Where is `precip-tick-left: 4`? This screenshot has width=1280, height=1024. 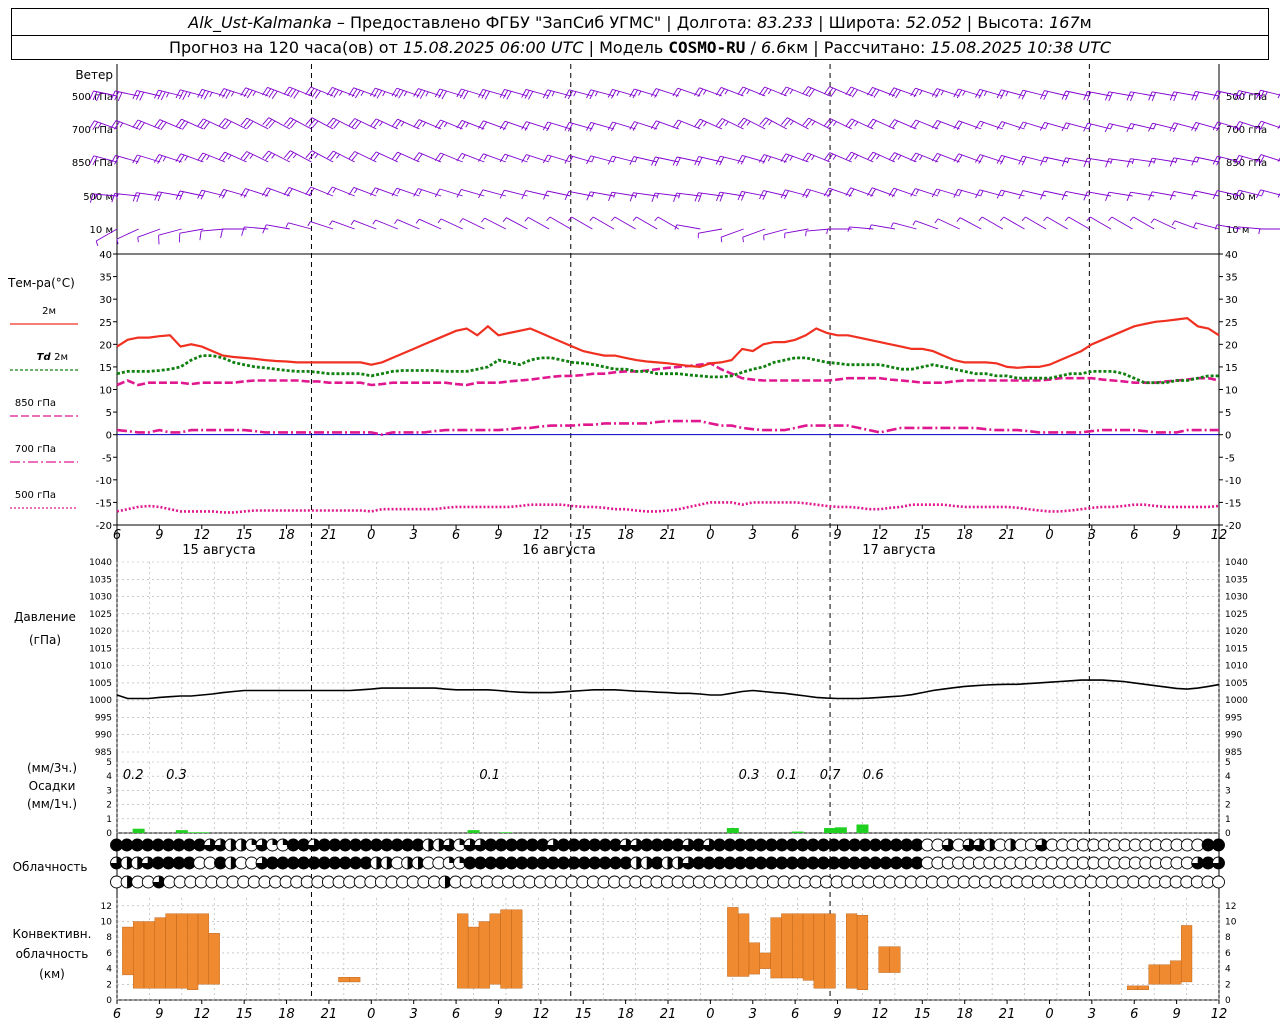 precip-tick-left: 4 is located at coordinates (109, 777).